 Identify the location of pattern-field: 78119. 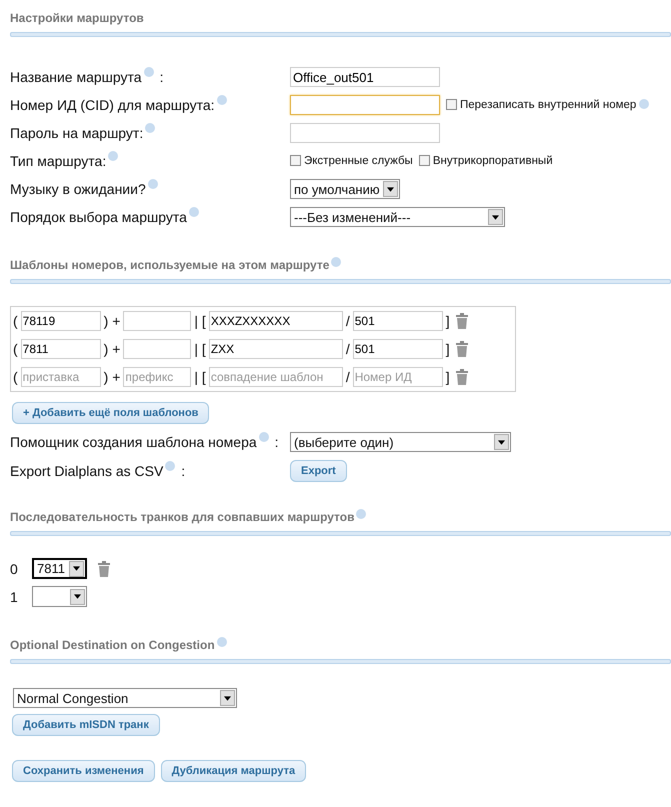
(60, 321).